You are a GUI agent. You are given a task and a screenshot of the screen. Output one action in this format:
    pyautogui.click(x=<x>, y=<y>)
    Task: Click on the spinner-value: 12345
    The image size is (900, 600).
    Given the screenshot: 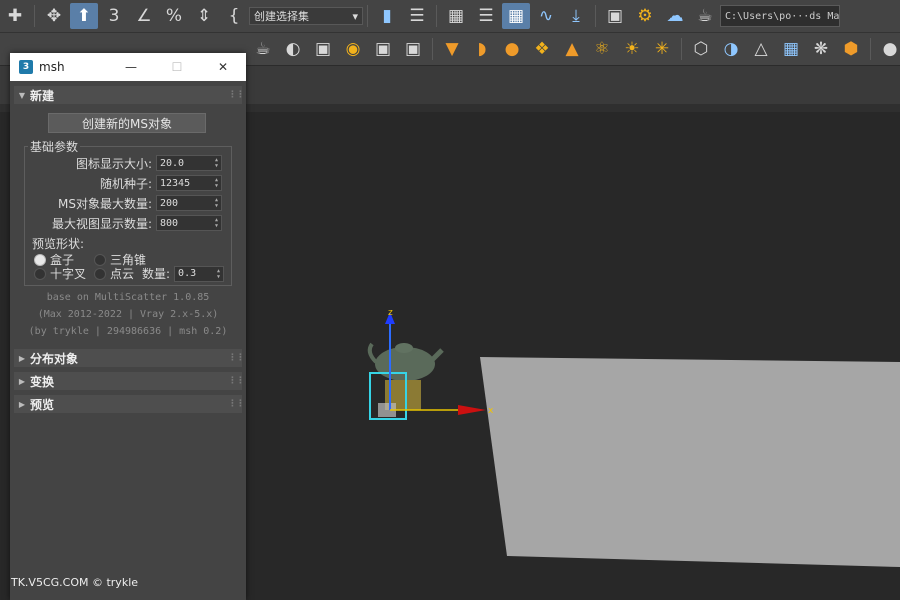 What is the action you would take?
    pyautogui.click(x=175, y=183)
    